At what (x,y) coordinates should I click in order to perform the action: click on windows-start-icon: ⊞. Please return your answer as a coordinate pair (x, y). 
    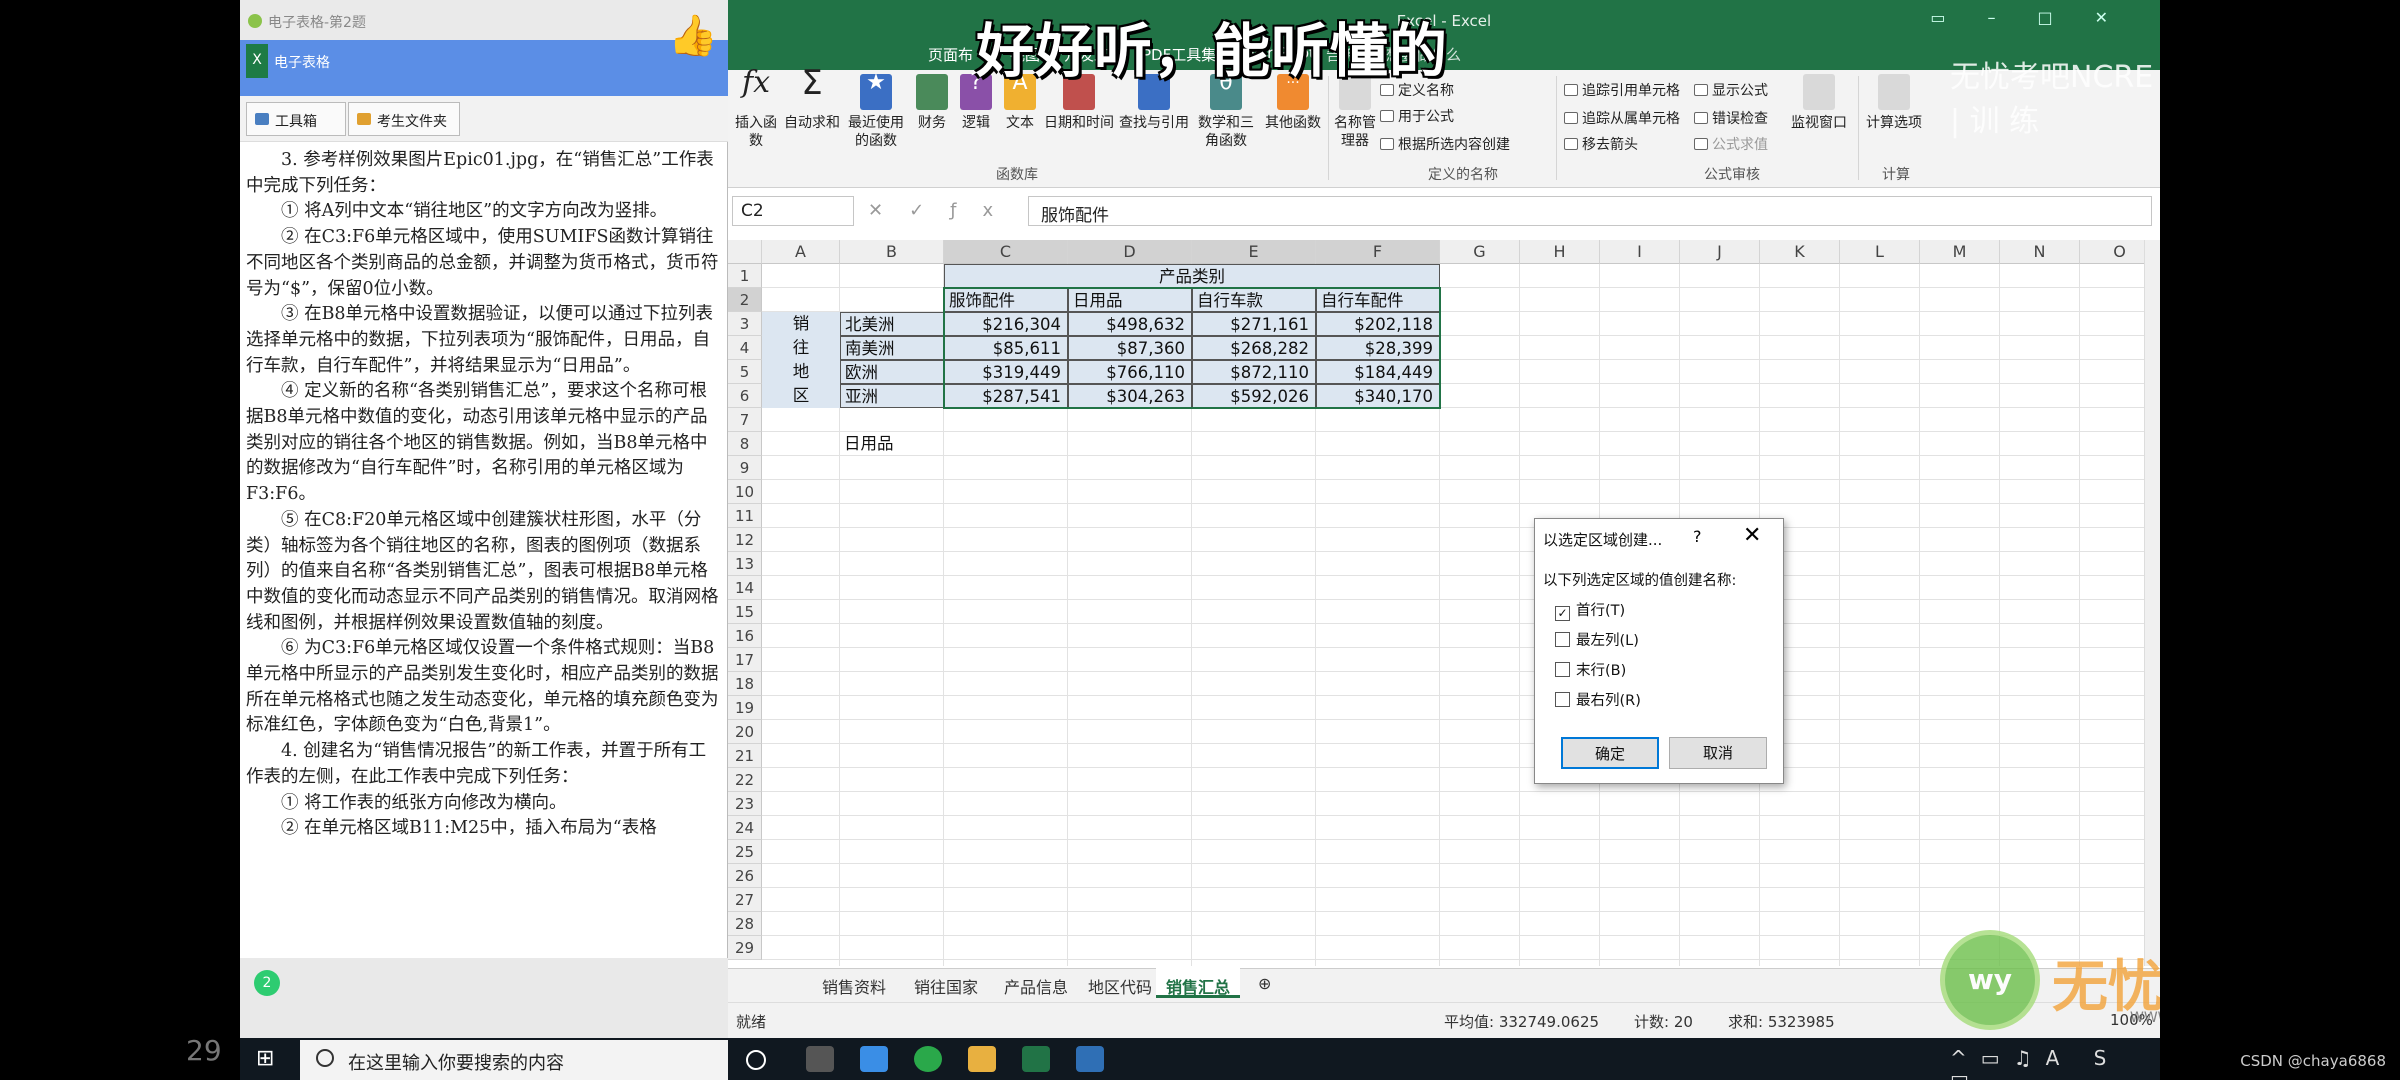
    Looking at the image, I should click on (270, 1059).